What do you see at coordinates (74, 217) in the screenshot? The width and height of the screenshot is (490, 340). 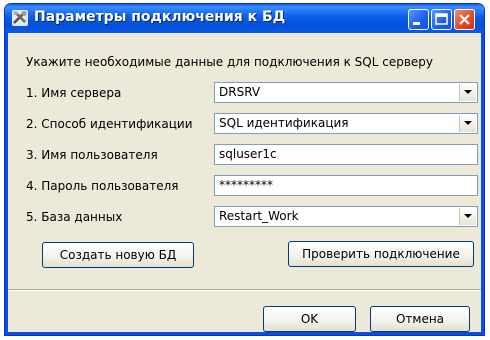 I see `database-label: 5. База данных` at bounding box center [74, 217].